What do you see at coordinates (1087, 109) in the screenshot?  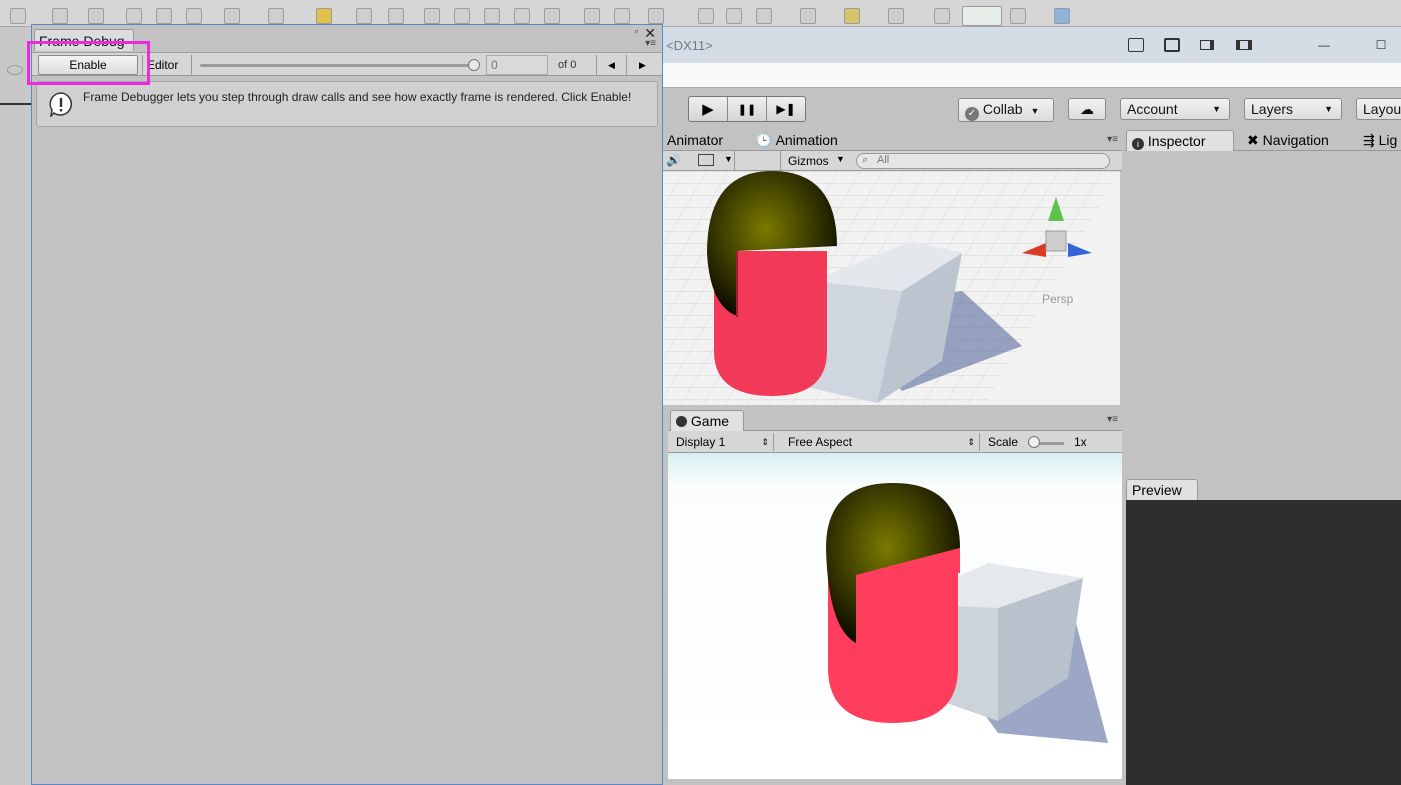 I see `cloud-button: ☁` at bounding box center [1087, 109].